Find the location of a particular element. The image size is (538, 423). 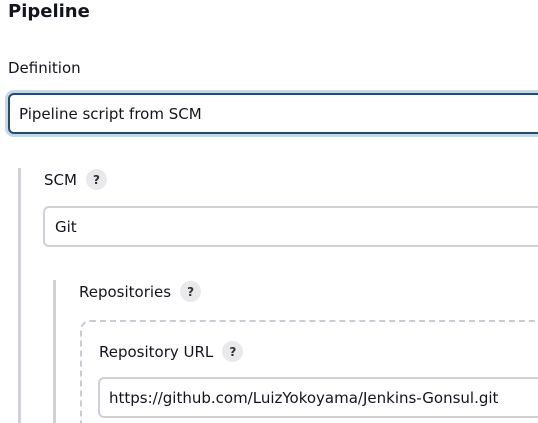

scm-select: Git is located at coordinates (290, 226).